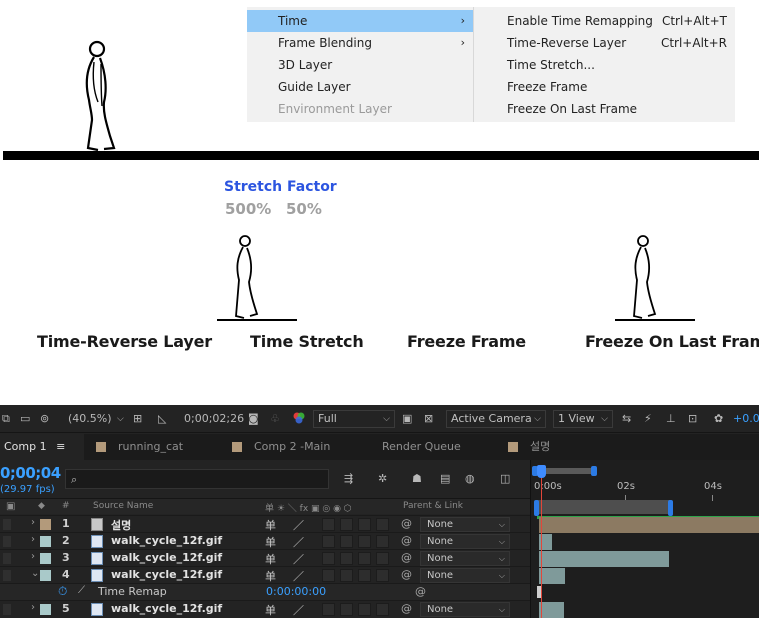 The height and width of the screenshot is (618, 759). What do you see at coordinates (360, 87) in the screenshot?
I see `menu-item-guide-layer: Guide Layer` at bounding box center [360, 87].